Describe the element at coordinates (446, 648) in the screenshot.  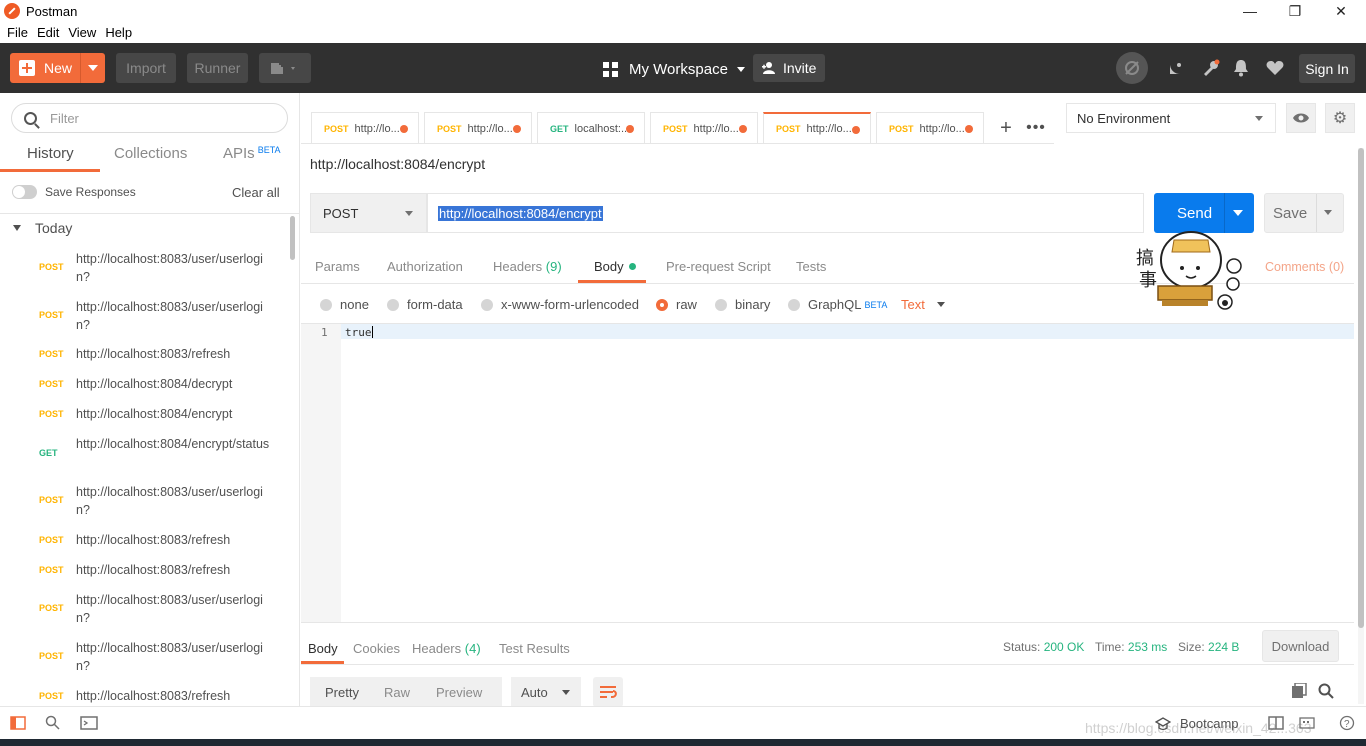
I see `response-tab-headers: Headers (4)` at that location.